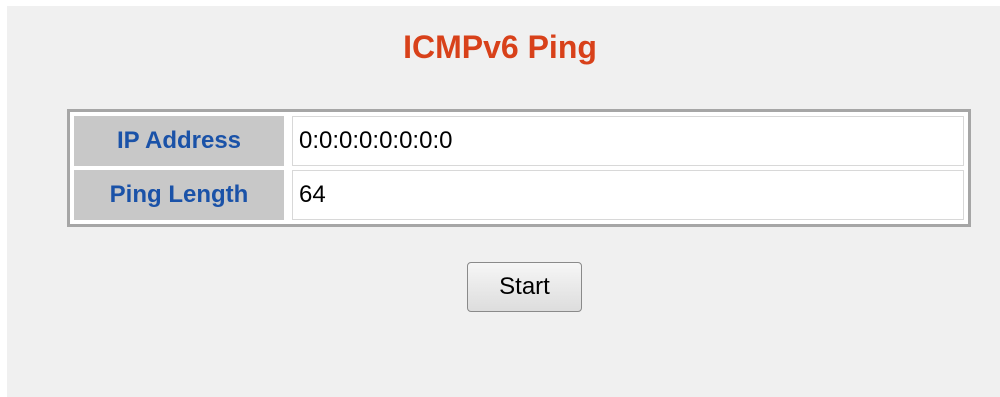 The width and height of the screenshot is (1000, 397). I want to click on ping-length-input, so click(628, 195).